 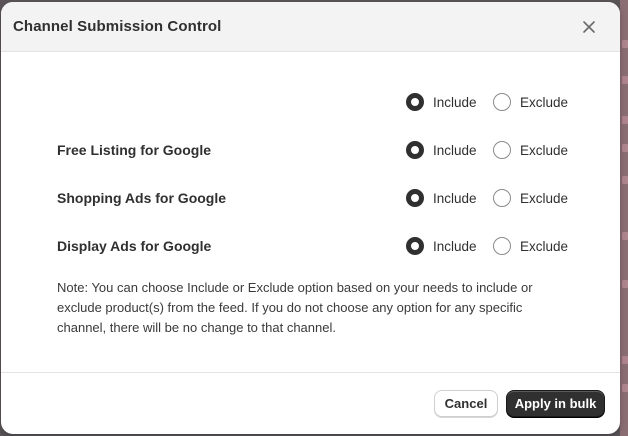 I want to click on all-exclude-radio: Exclude, so click(x=530, y=102).